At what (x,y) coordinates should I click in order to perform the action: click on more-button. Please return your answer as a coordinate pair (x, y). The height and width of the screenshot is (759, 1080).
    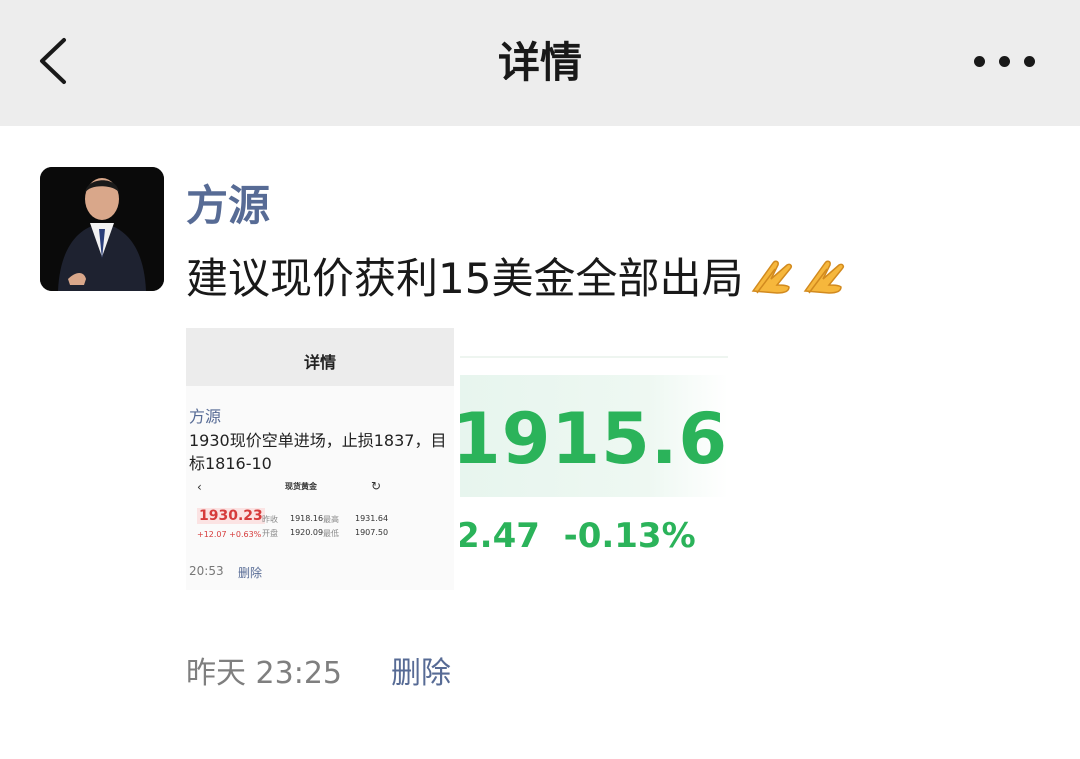
    Looking at the image, I should click on (1005, 62).